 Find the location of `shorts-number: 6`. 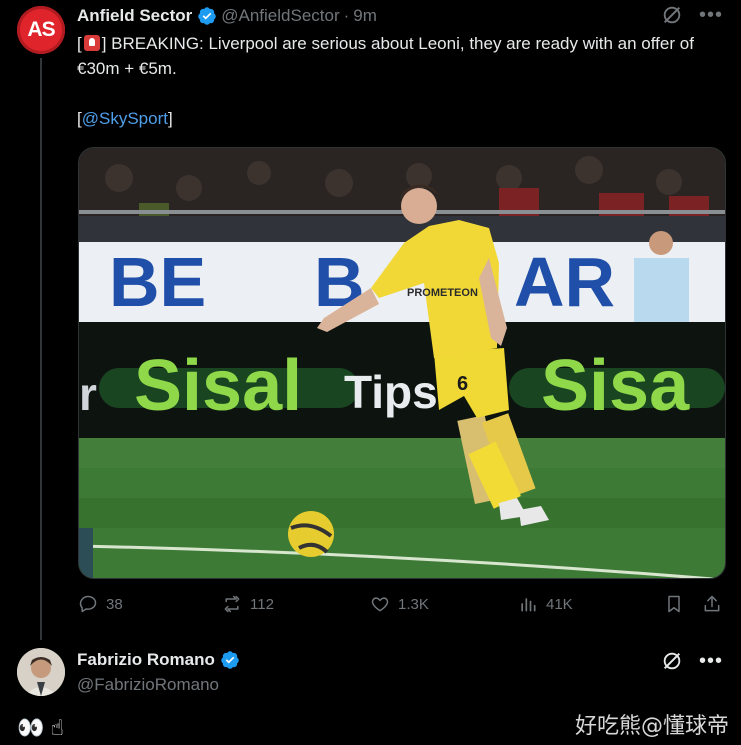

shorts-number: 6 is located at coordinates (462, 384).